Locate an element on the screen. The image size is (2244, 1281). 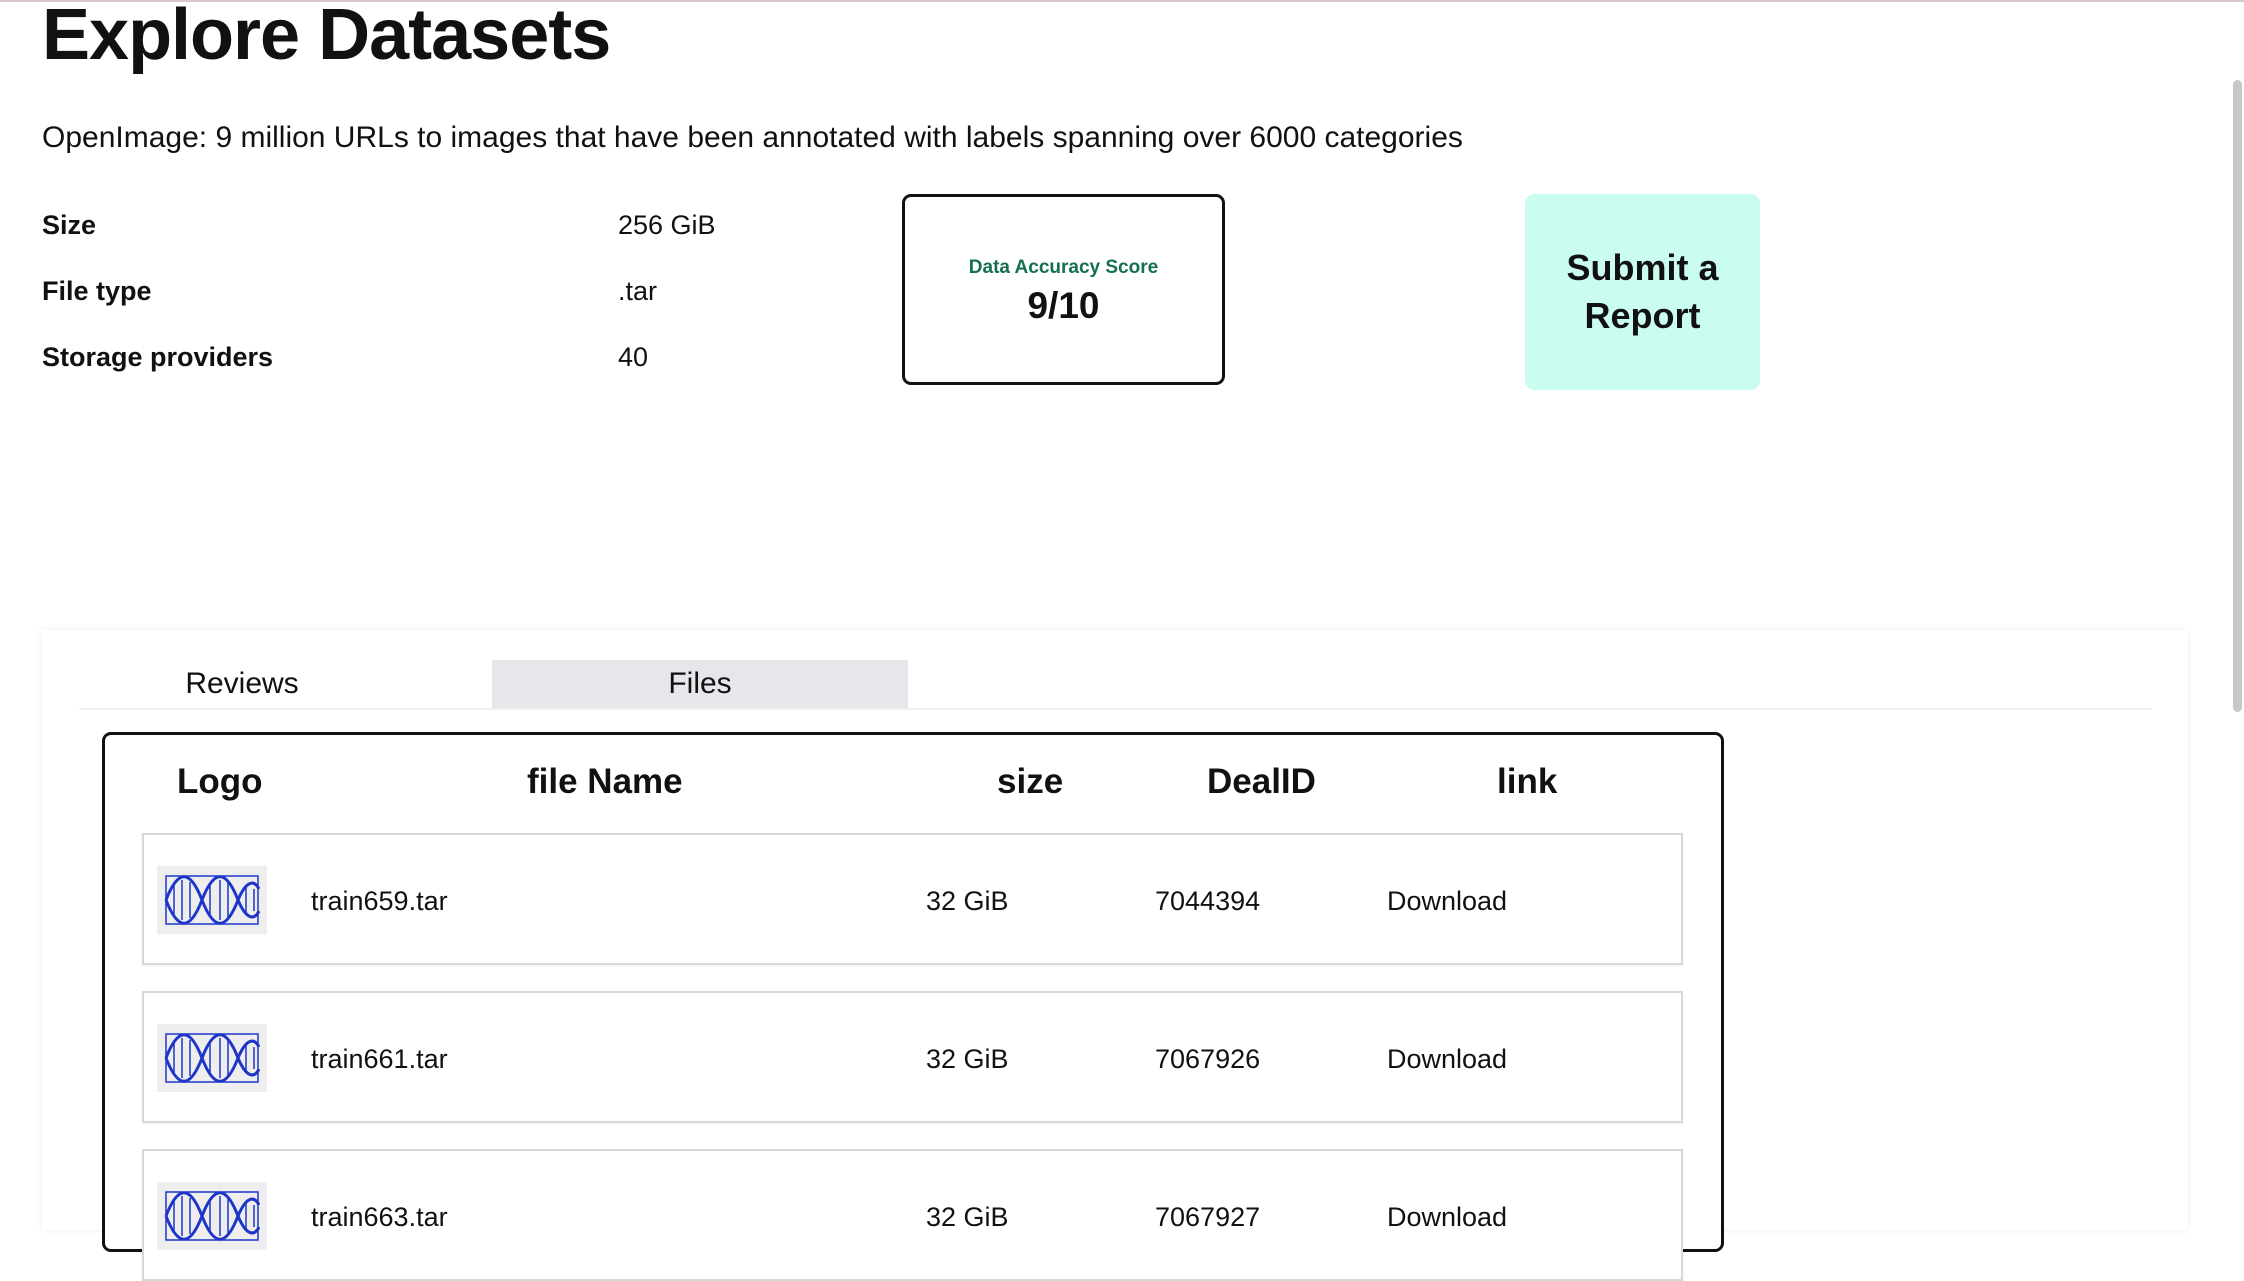
data-accuracy-score-card: Data Accuracy Score 9/10 is located at coordinates (1063, 289).